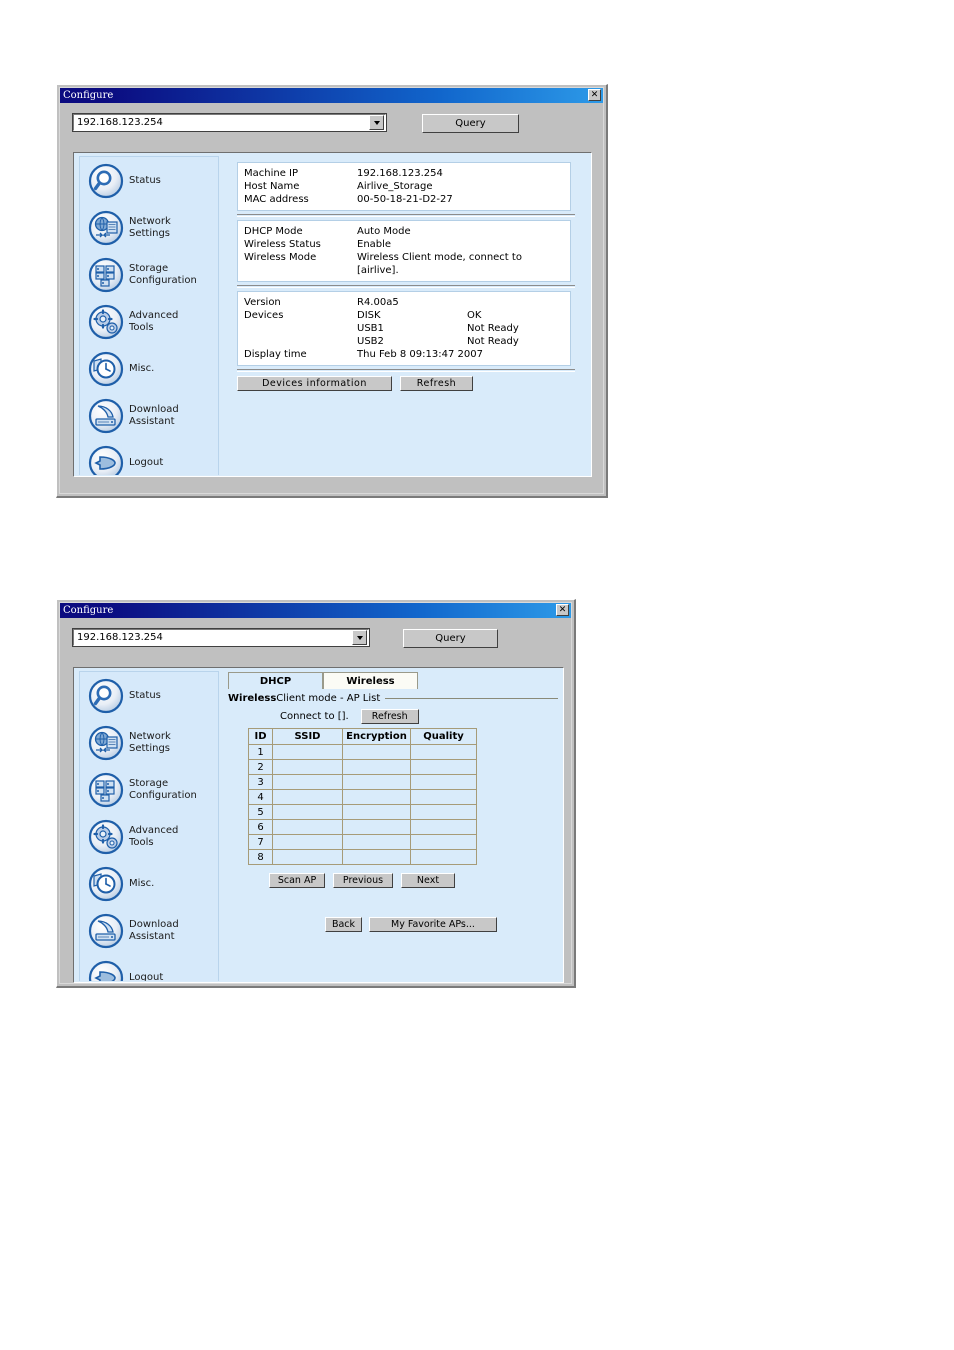 Image resolution: width=954 pixels, height=1350 pixels. I want to click on query-button-label: Query, so click(450, 638).